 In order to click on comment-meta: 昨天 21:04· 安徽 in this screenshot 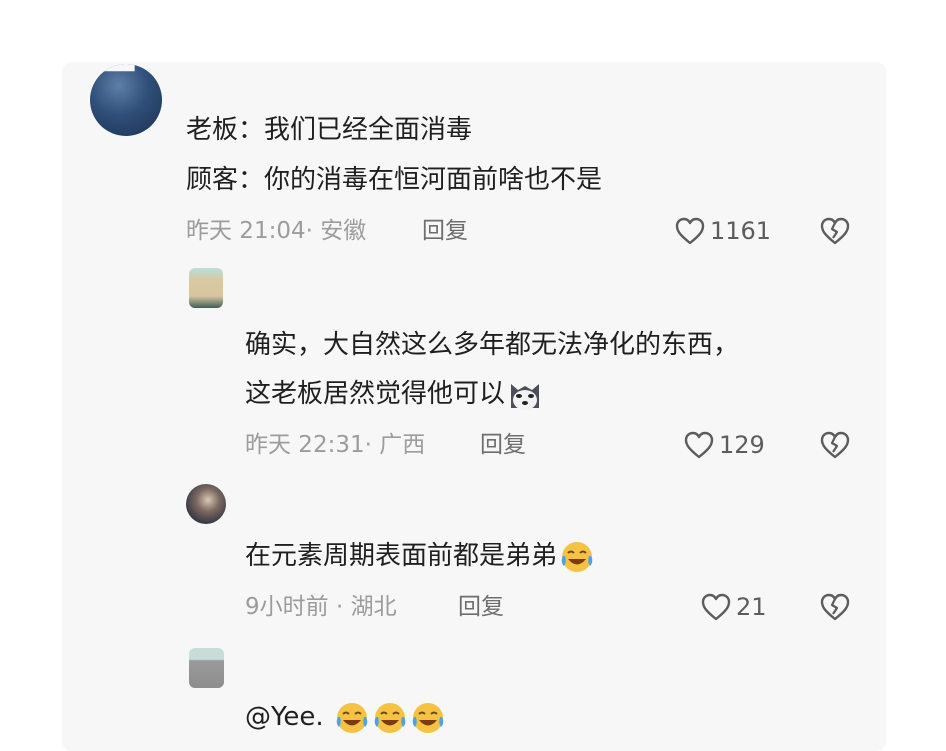, I will do `click(276, 231)`.